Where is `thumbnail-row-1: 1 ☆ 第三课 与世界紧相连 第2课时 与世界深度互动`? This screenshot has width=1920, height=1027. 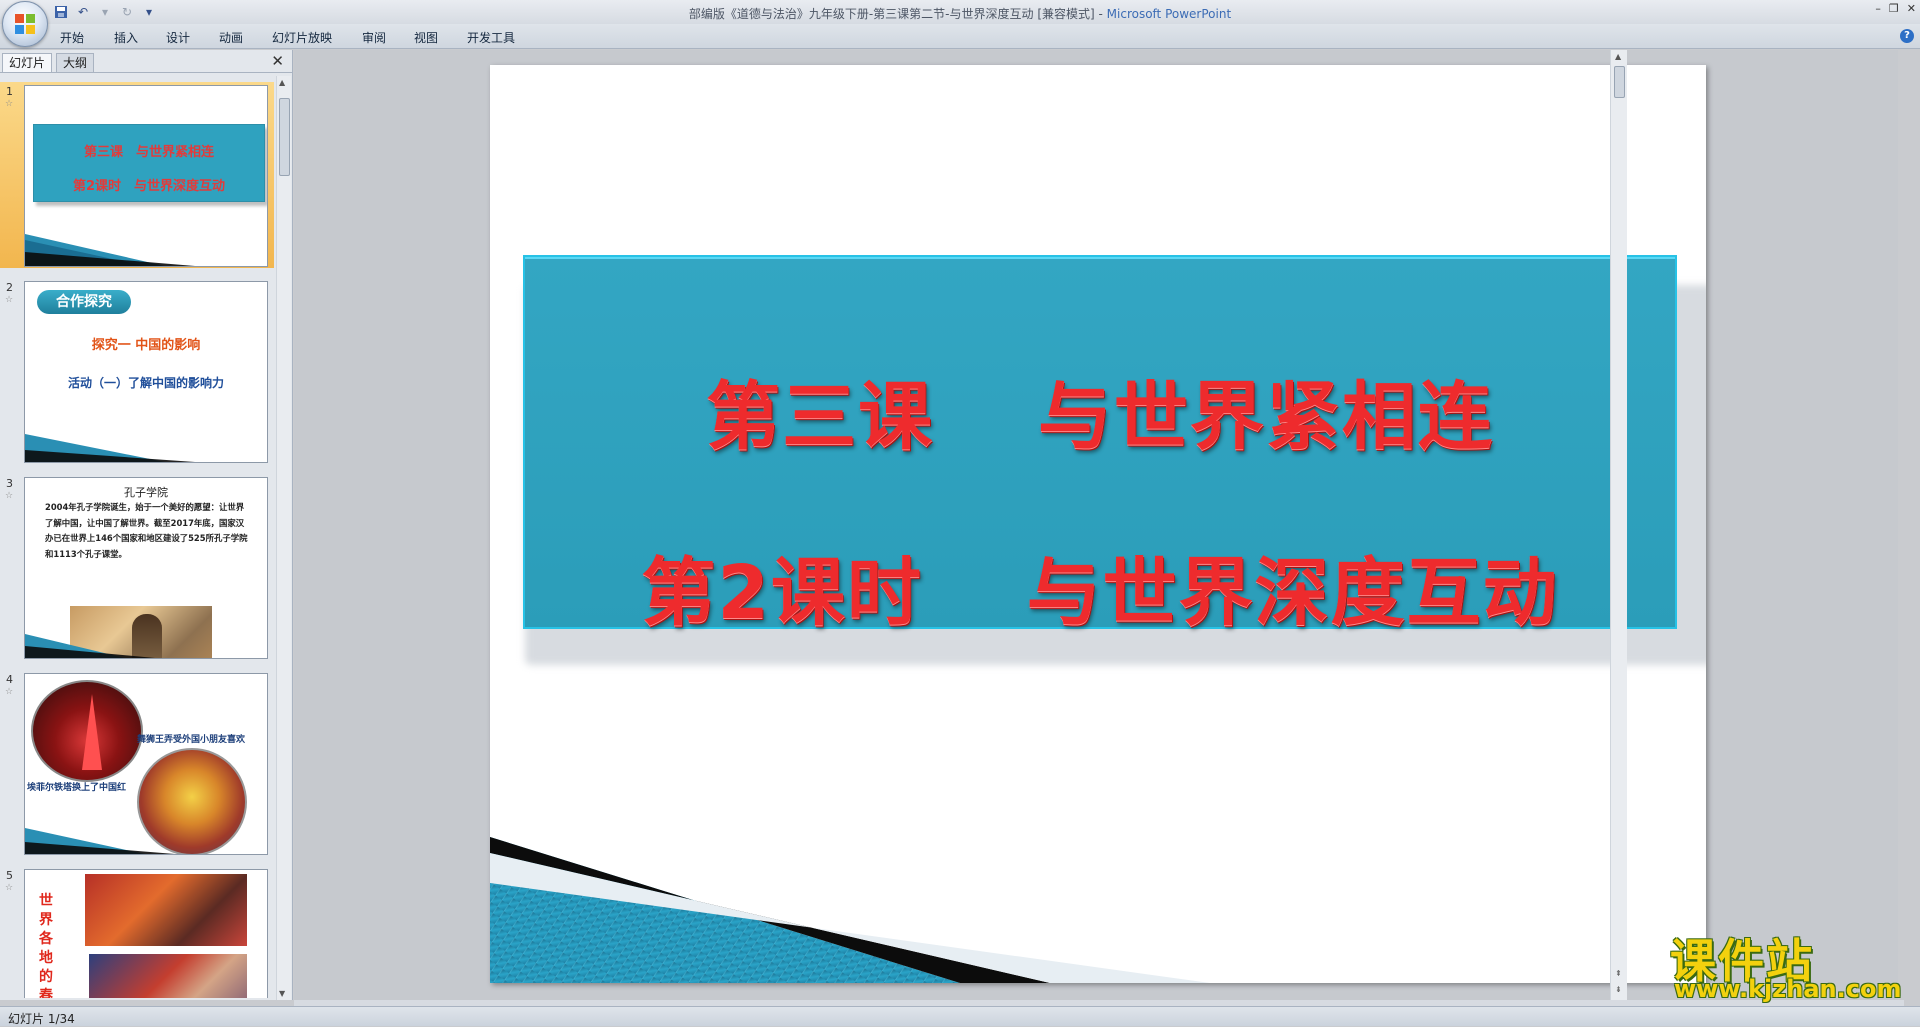
thumbnail-row-1: 1 ☆ 第三课 与世界紧相连 第2课时 与世界深度互动 is located at coordinates (137, 175).